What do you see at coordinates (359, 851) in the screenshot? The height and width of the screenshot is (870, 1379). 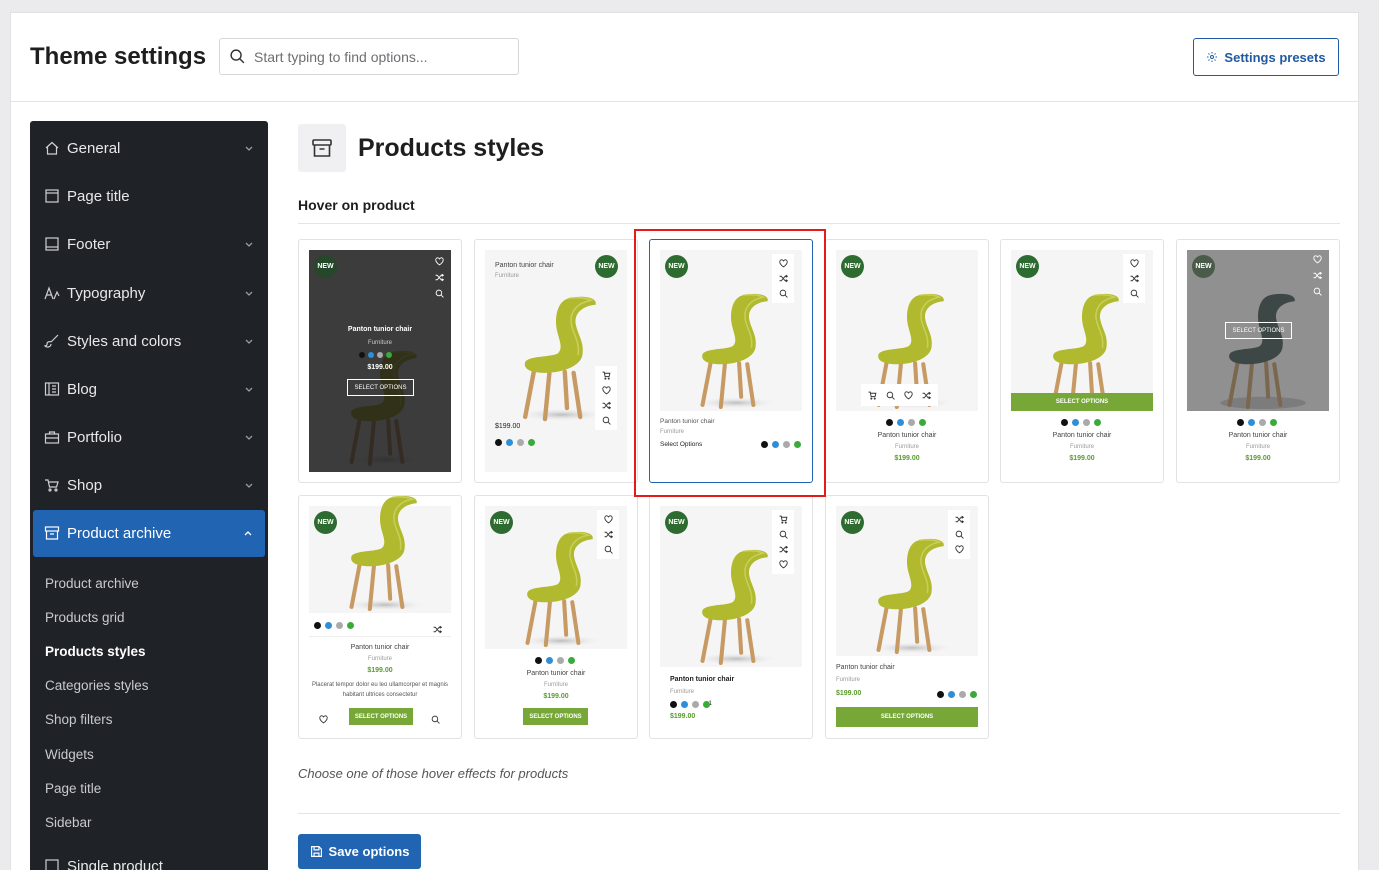 I see `save-options-button: Save options` at bounding box center [359, 851].